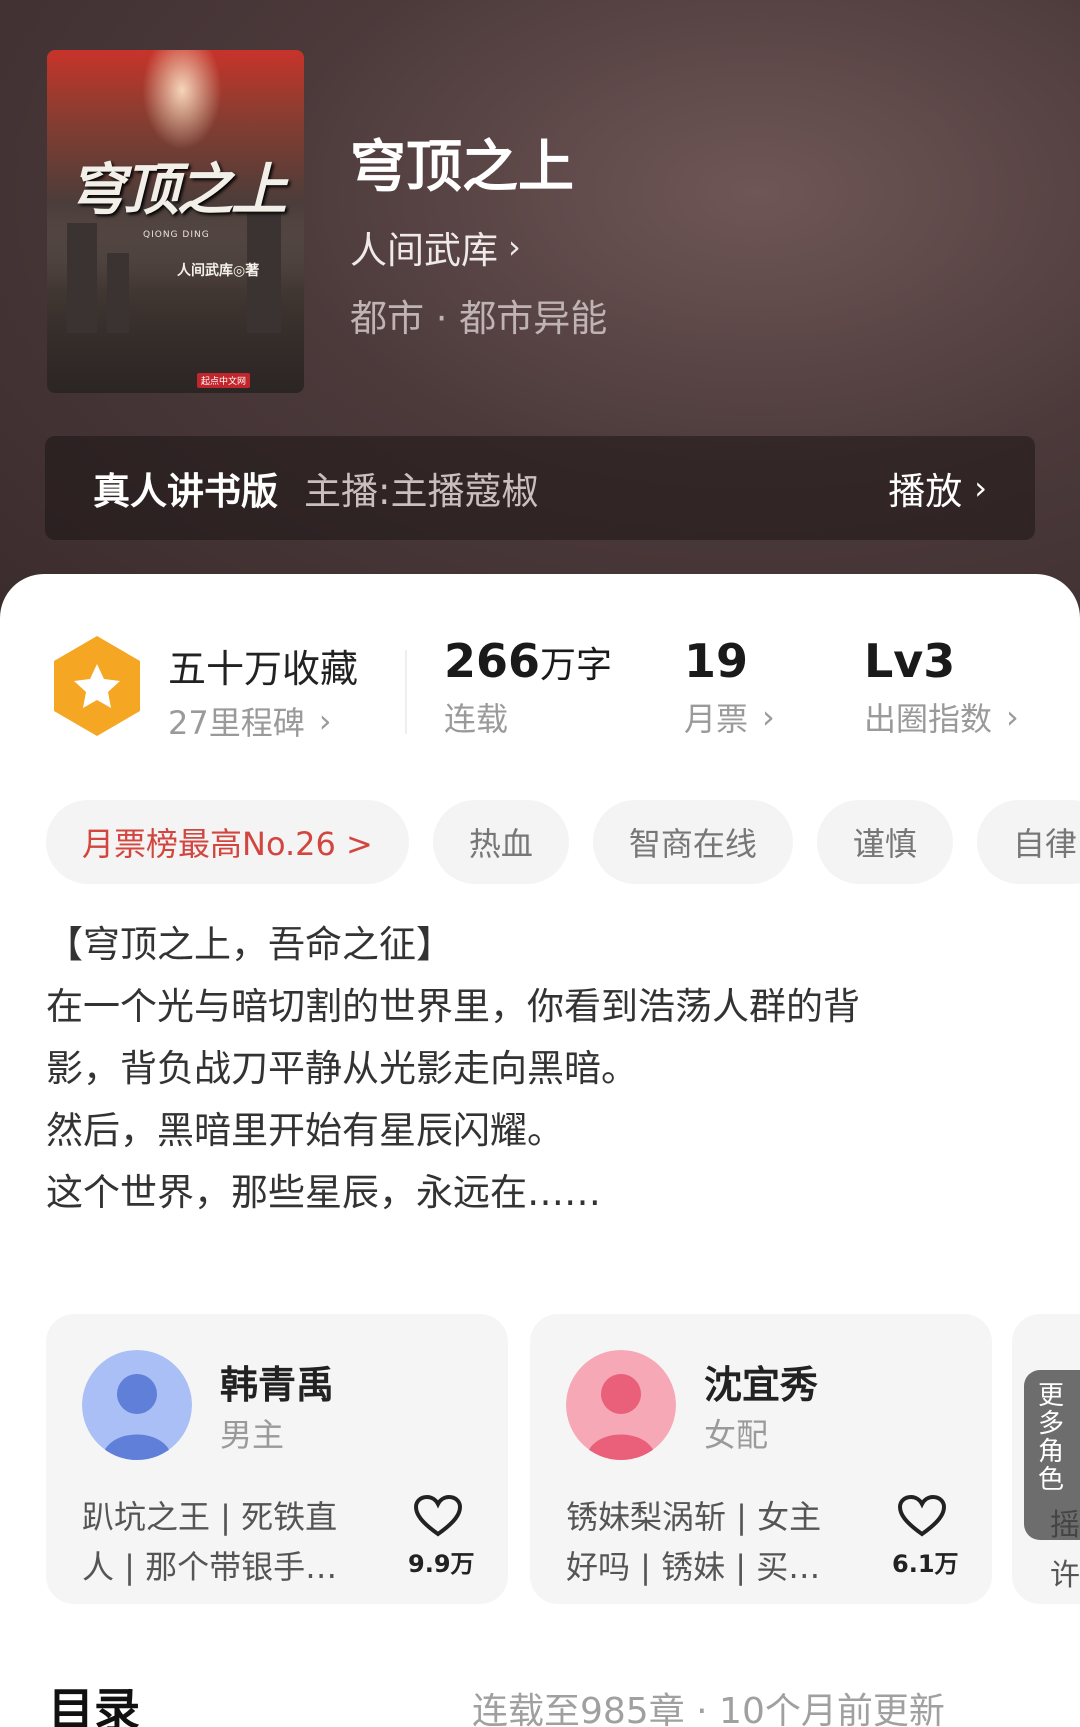 The image size is (1080, 1727). What do you see at coordinates (694, 1517) in the screenshot?
I see `role-tags-line: 锈妹梨涡斩 | 女主` at bounding box center [694, 1517].